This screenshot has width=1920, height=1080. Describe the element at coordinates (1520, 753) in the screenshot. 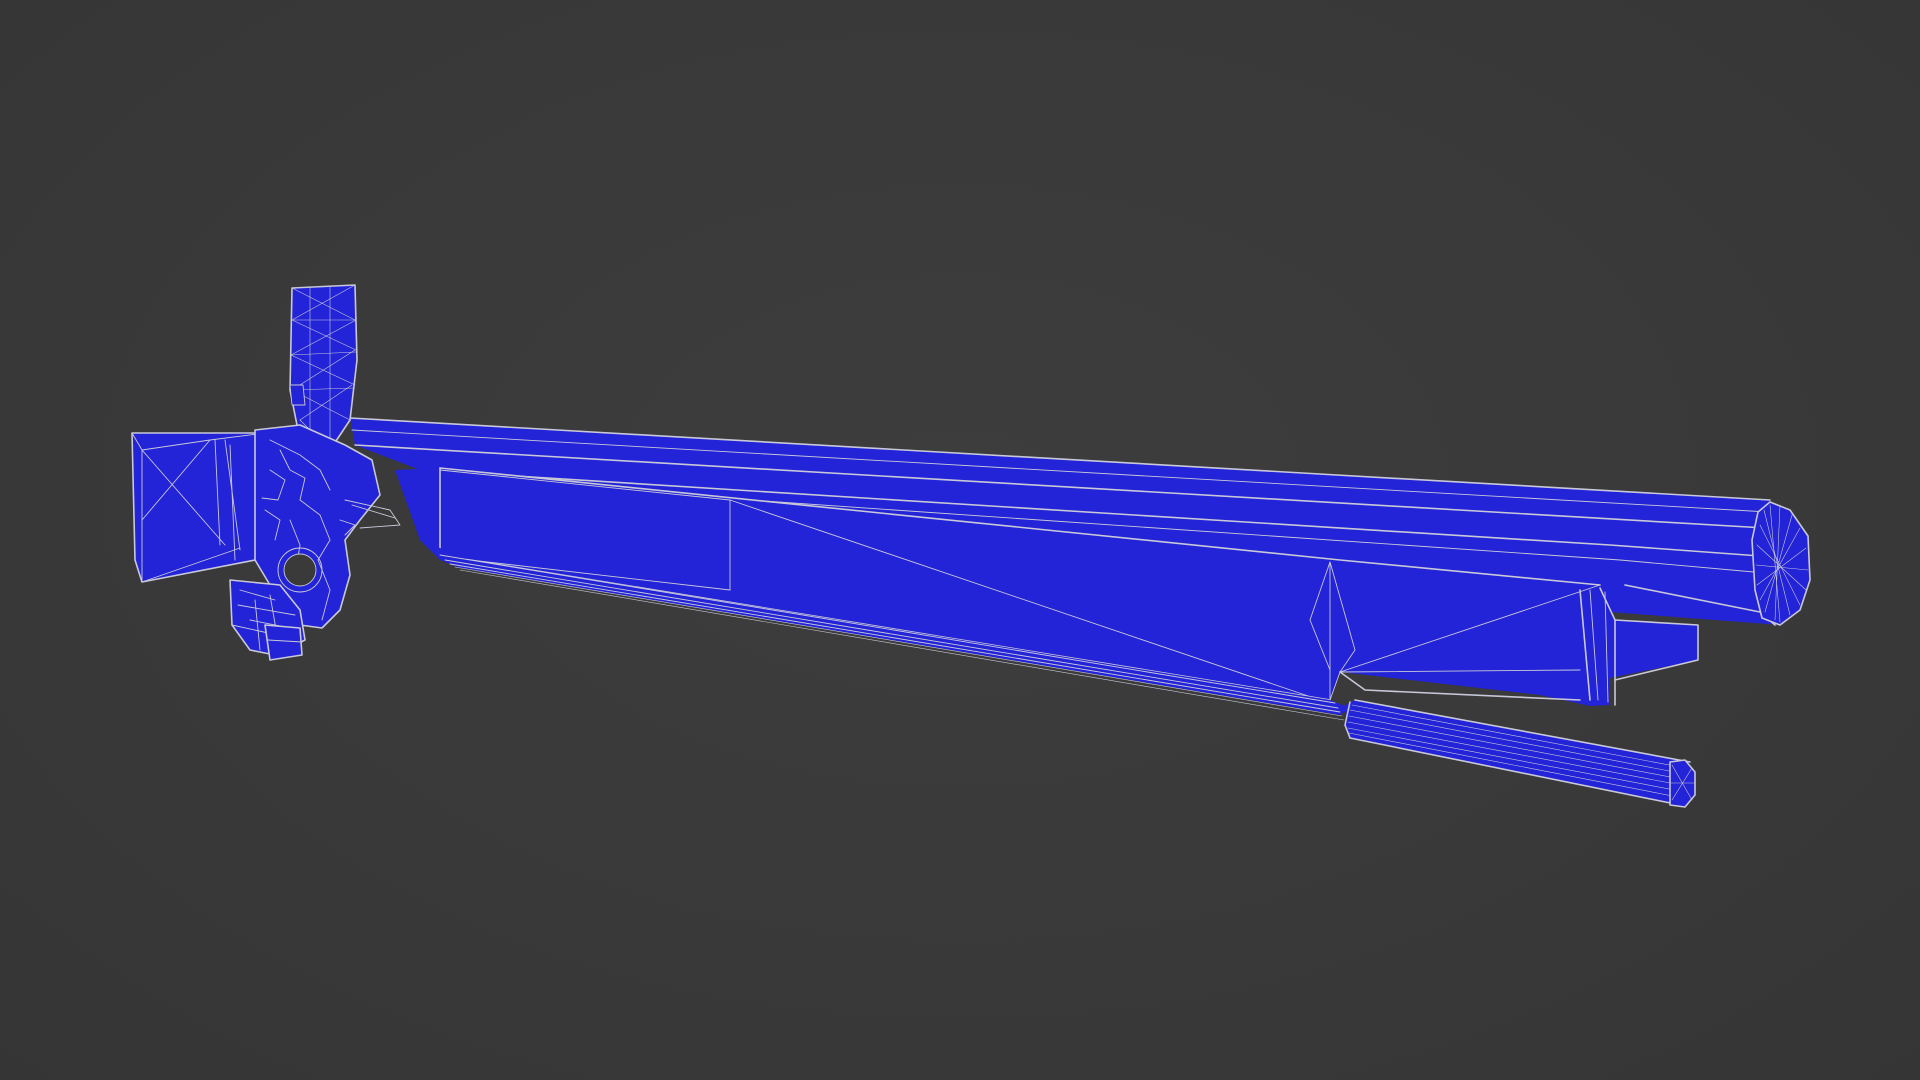

I see `cleaning-rod` at that location.